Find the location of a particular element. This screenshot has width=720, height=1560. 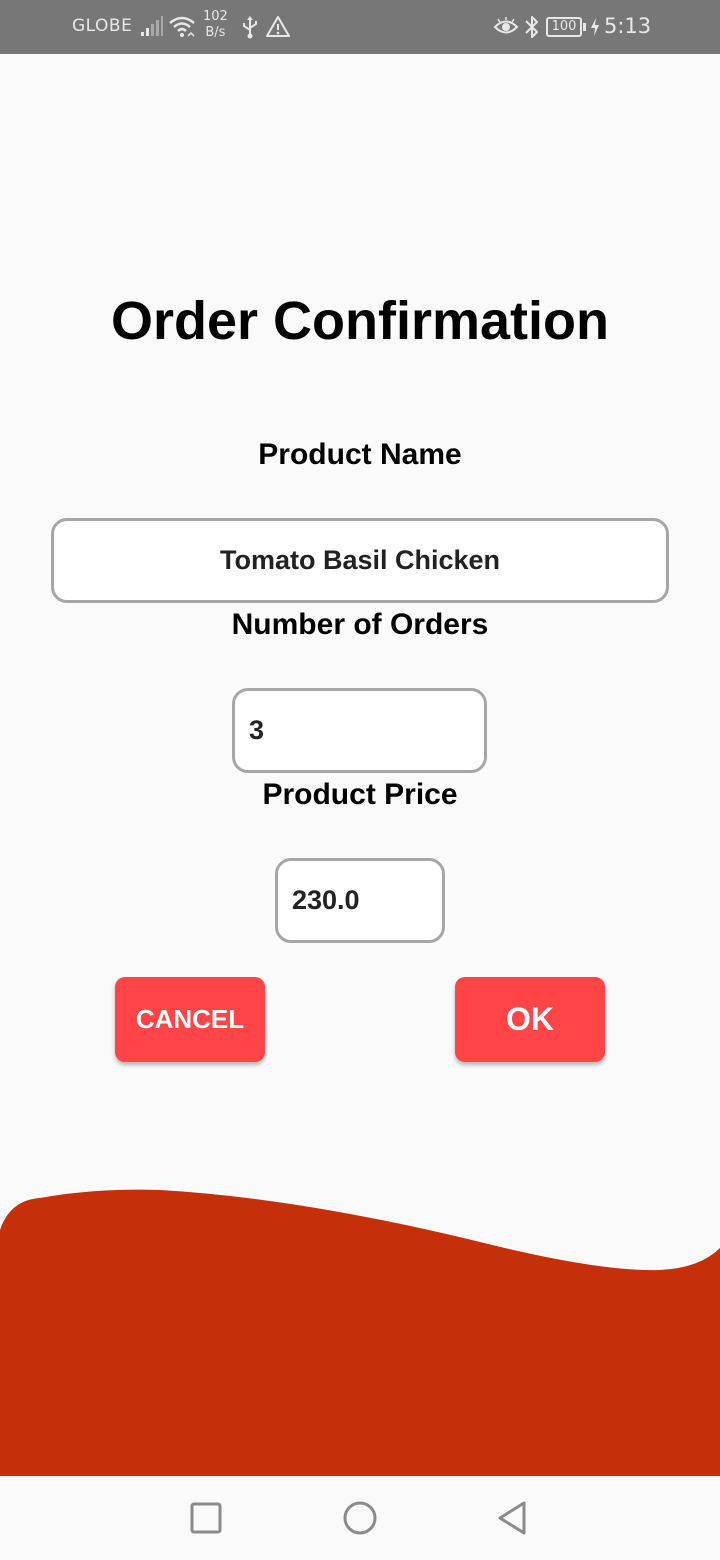

recents-square-icon is located at coordinates (206, 1518).